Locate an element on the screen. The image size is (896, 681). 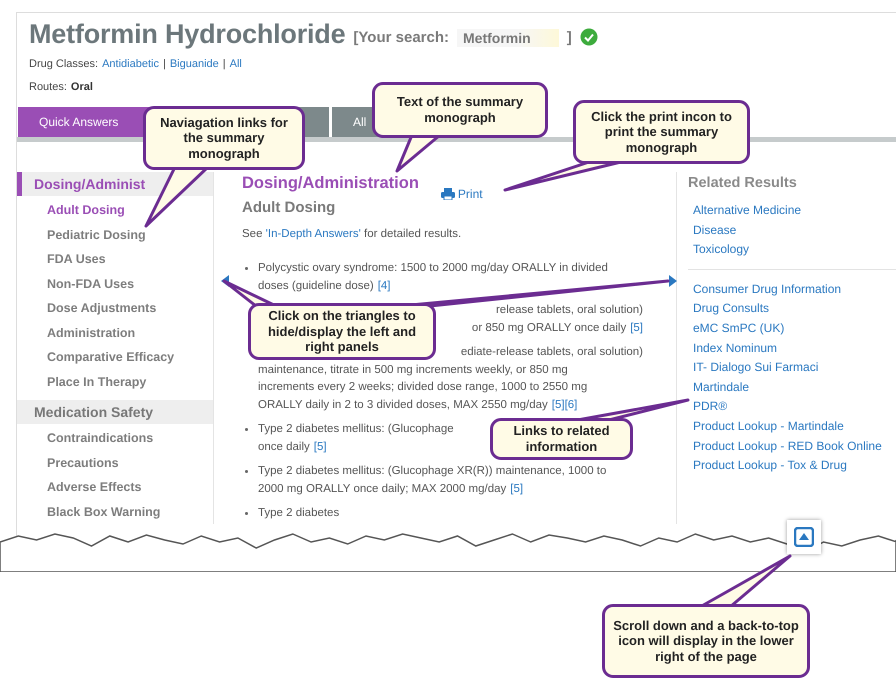
in-depth-link: 'In-Depth Answers' is located at coordinates (313, 234).